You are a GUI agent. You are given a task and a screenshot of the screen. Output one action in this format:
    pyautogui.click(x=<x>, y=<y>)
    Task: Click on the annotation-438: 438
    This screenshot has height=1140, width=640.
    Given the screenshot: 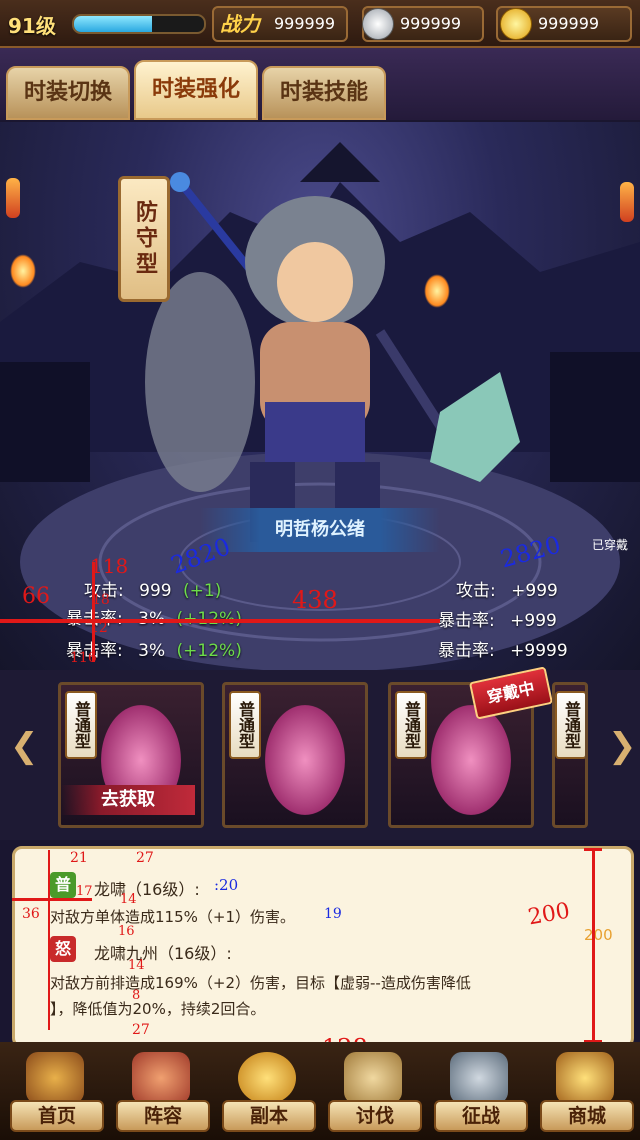 What is the action you would take?
    pyautogui.click(x=315, y=600)
    